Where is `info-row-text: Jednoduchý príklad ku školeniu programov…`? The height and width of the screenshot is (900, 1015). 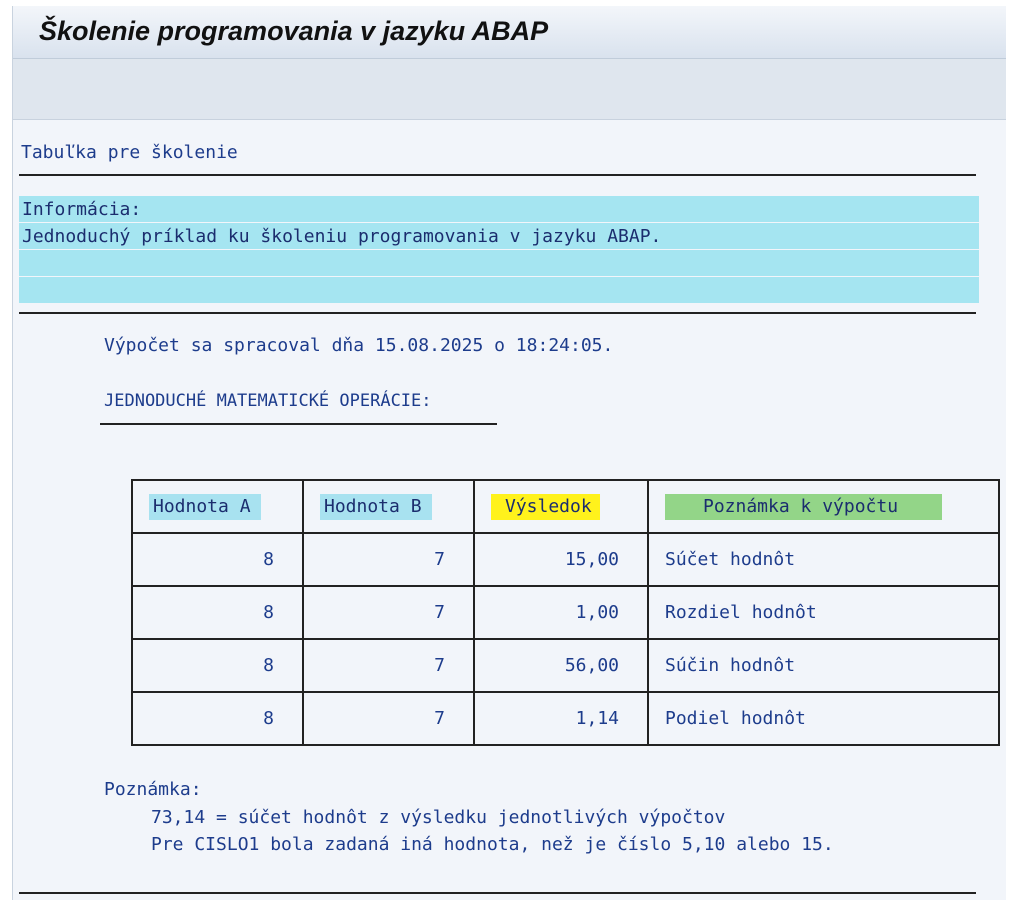
info-row-text: Jednoduchý príklad ku školeniu programov… is located at coordinates (499, 236).